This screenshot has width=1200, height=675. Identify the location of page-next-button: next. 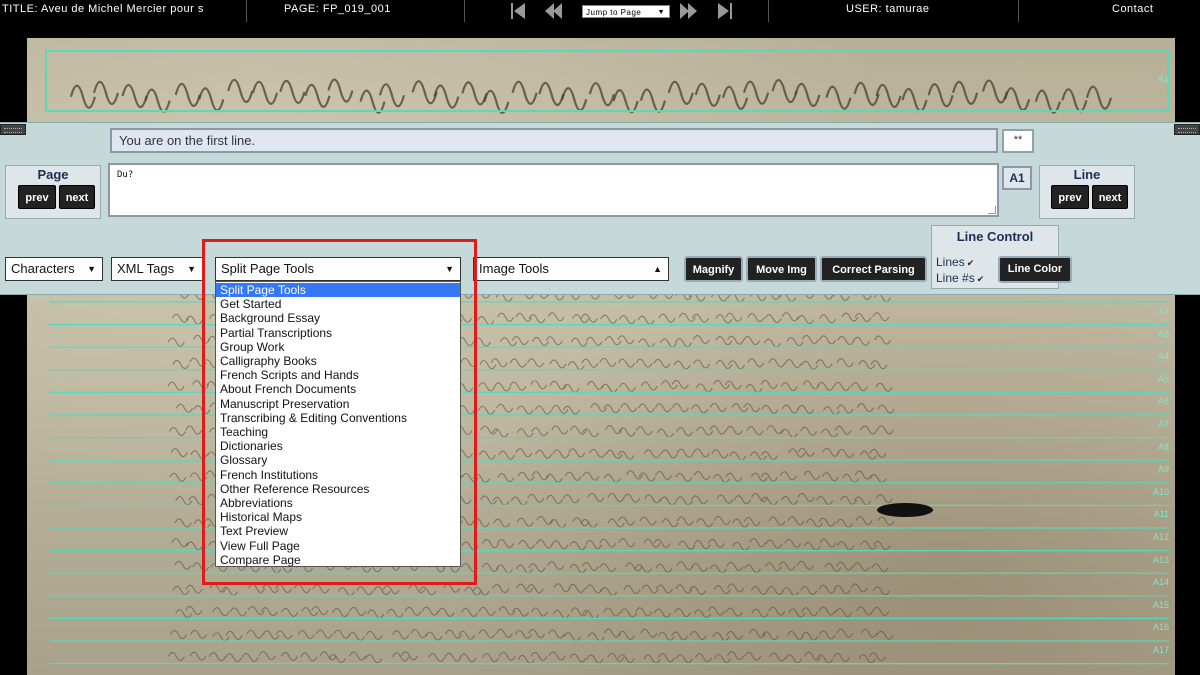
(77, 197).